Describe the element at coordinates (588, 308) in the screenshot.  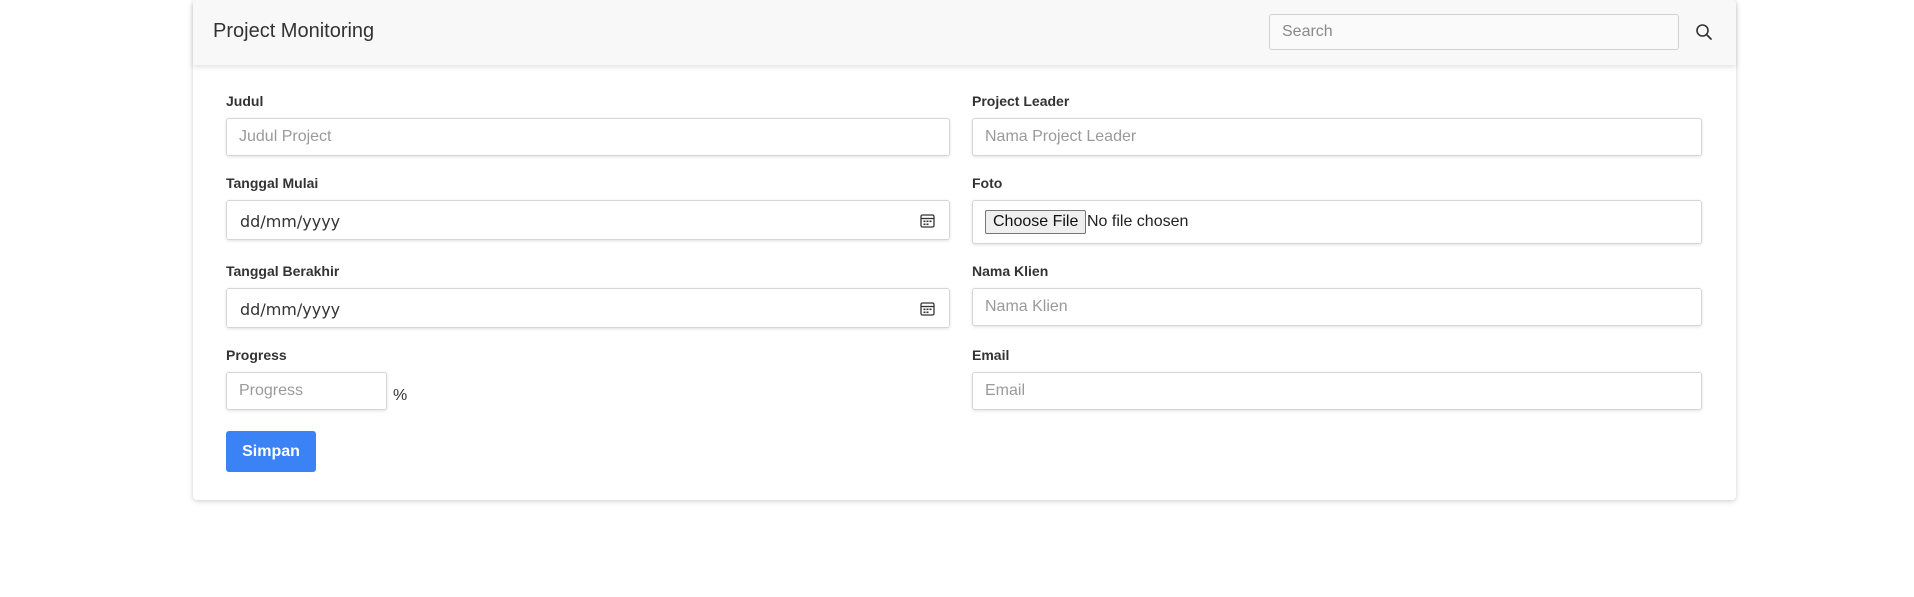
I see `tanggal-berakhir-input: dd/mm/yyyy` at that location.